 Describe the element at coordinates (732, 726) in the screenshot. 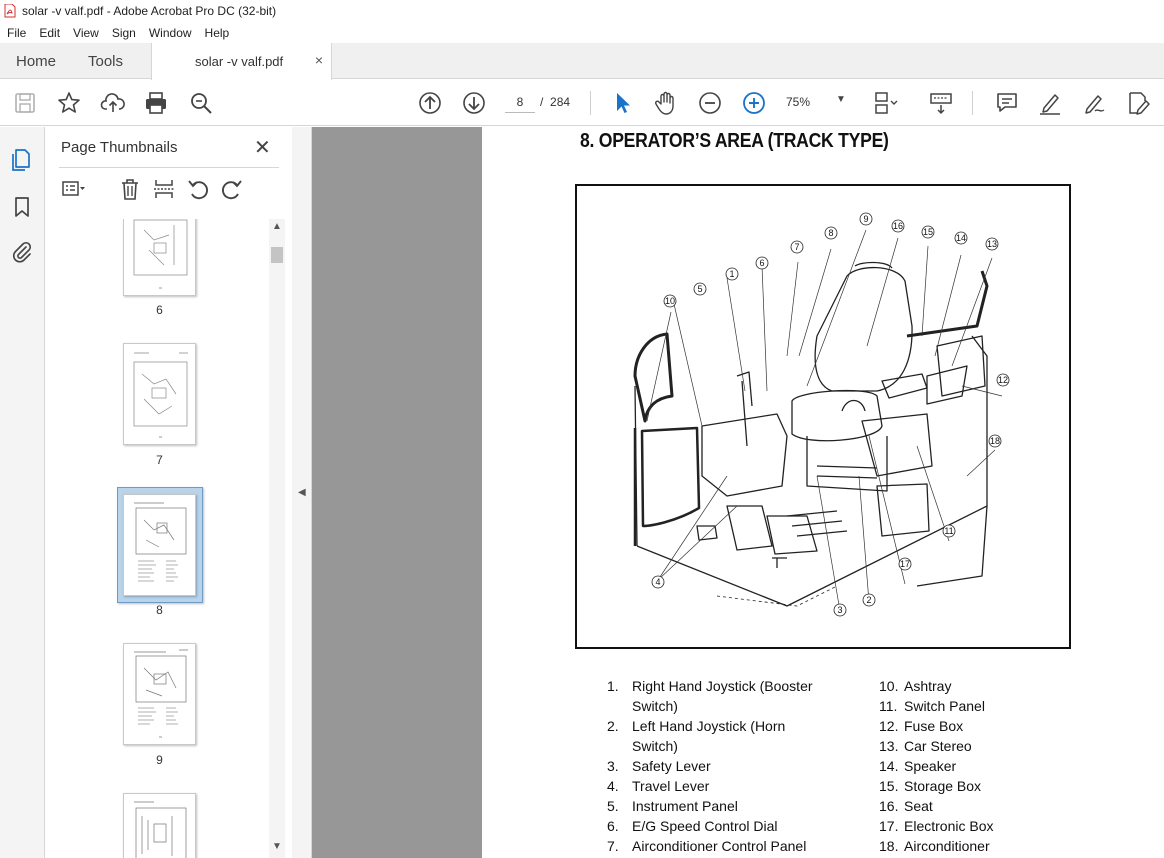

I see `legend-item: 2. Left Hand Joystick (Horn` at that location.